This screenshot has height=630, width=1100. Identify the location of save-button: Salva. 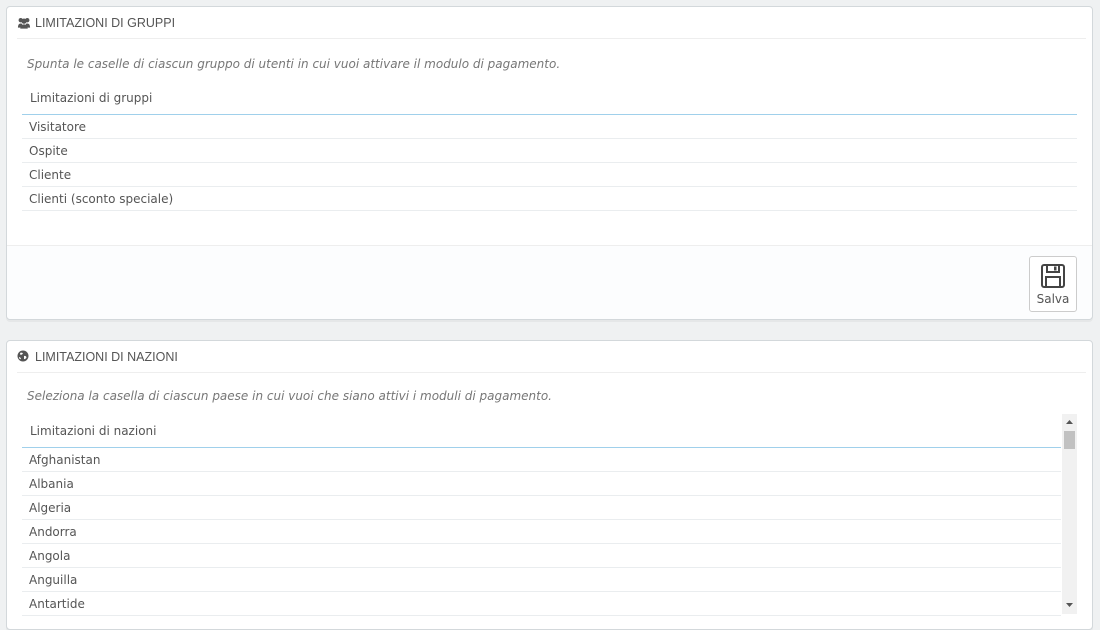
(1053, 284).